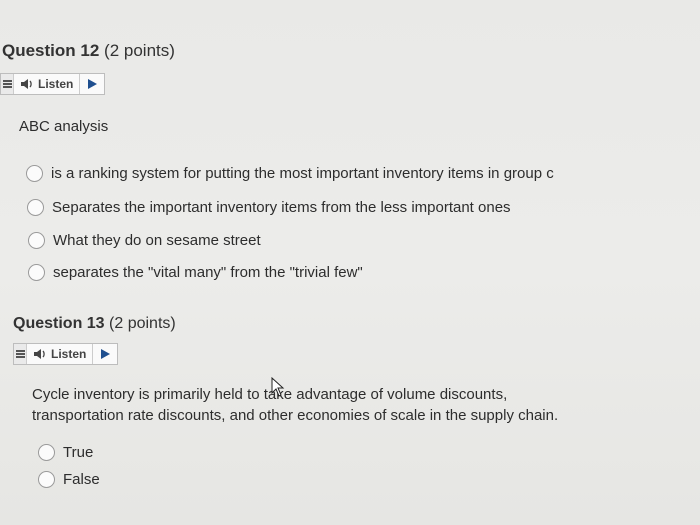  I want to click on option-label: What they do on sesame street, so click(157, 240).